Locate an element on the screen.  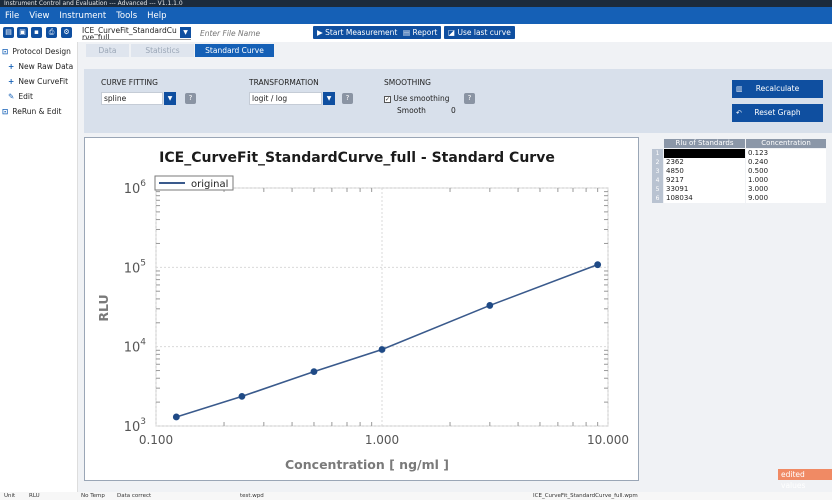
sidebar-item-new-curvefit: + New CurveFit is located at coordinates (38, 81).